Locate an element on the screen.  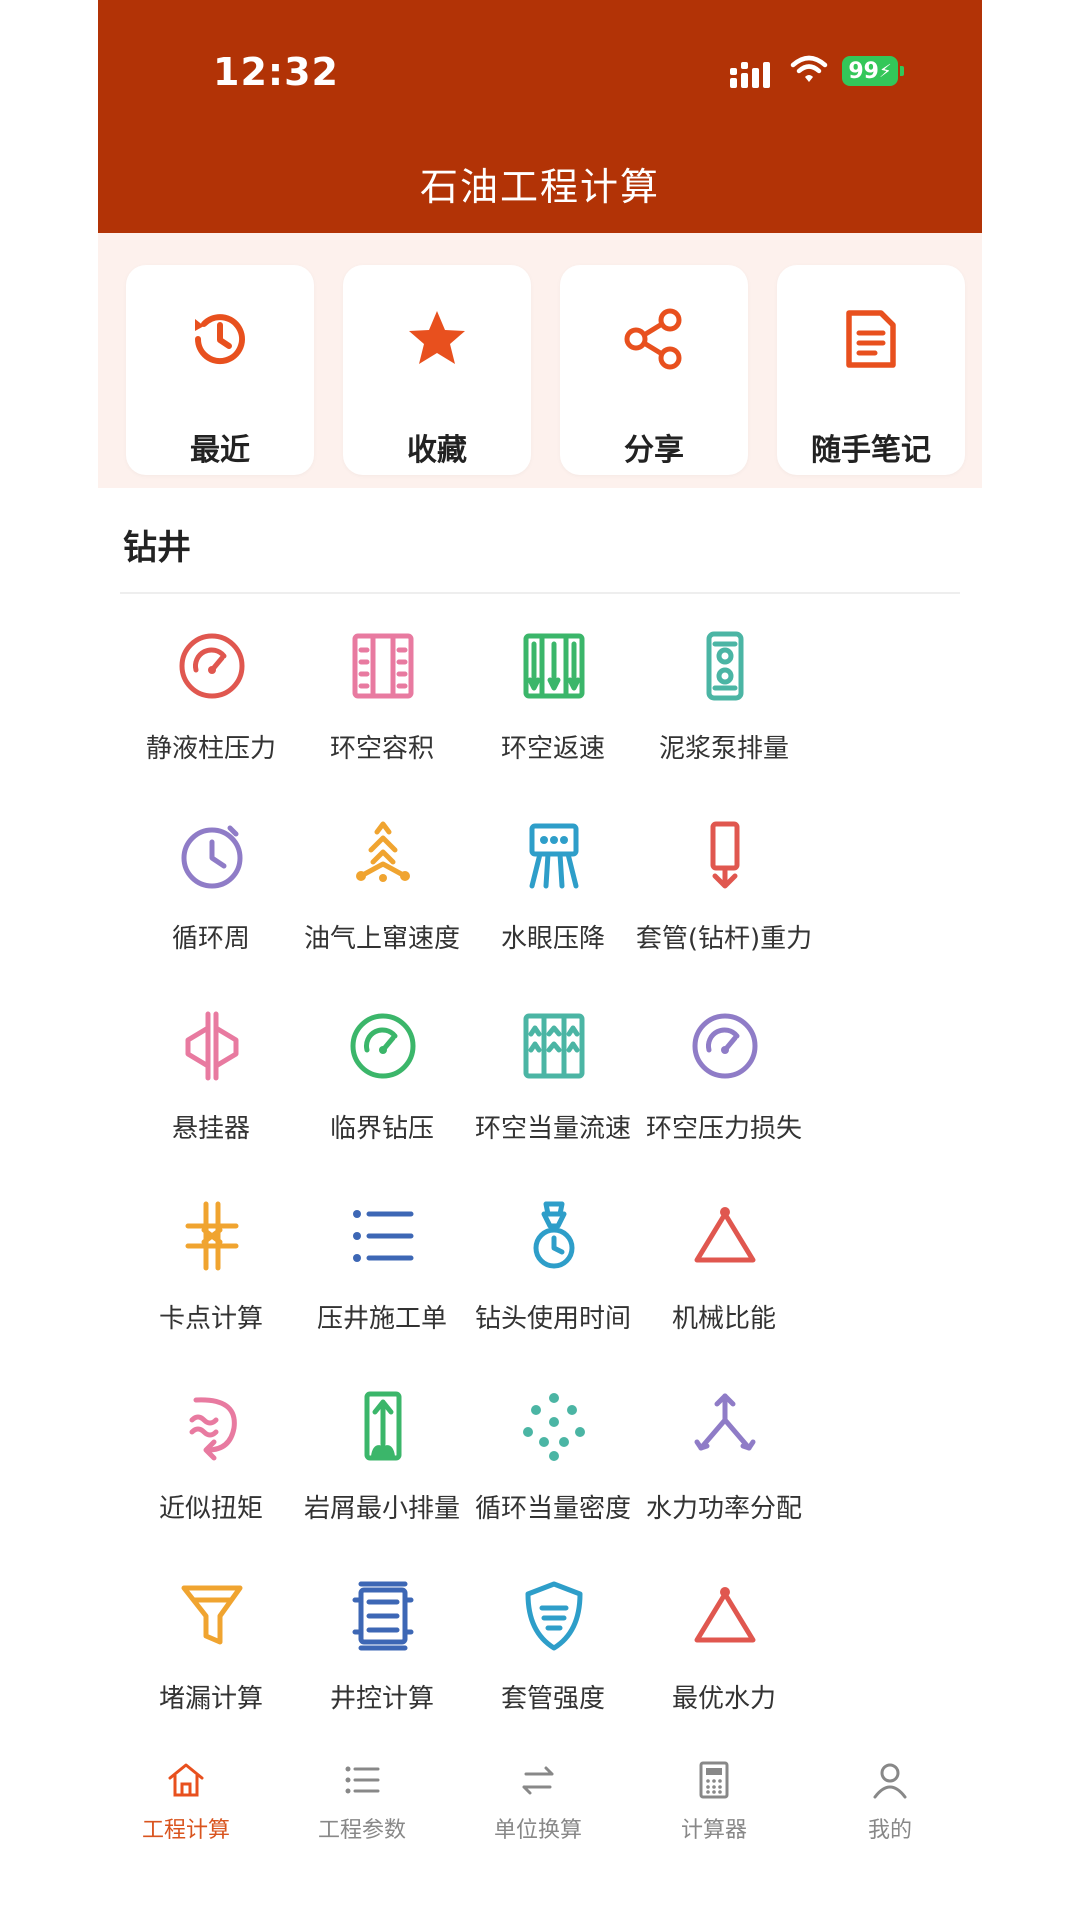
tab-profile-label: 我的 is located at coordinates (889, 1830).